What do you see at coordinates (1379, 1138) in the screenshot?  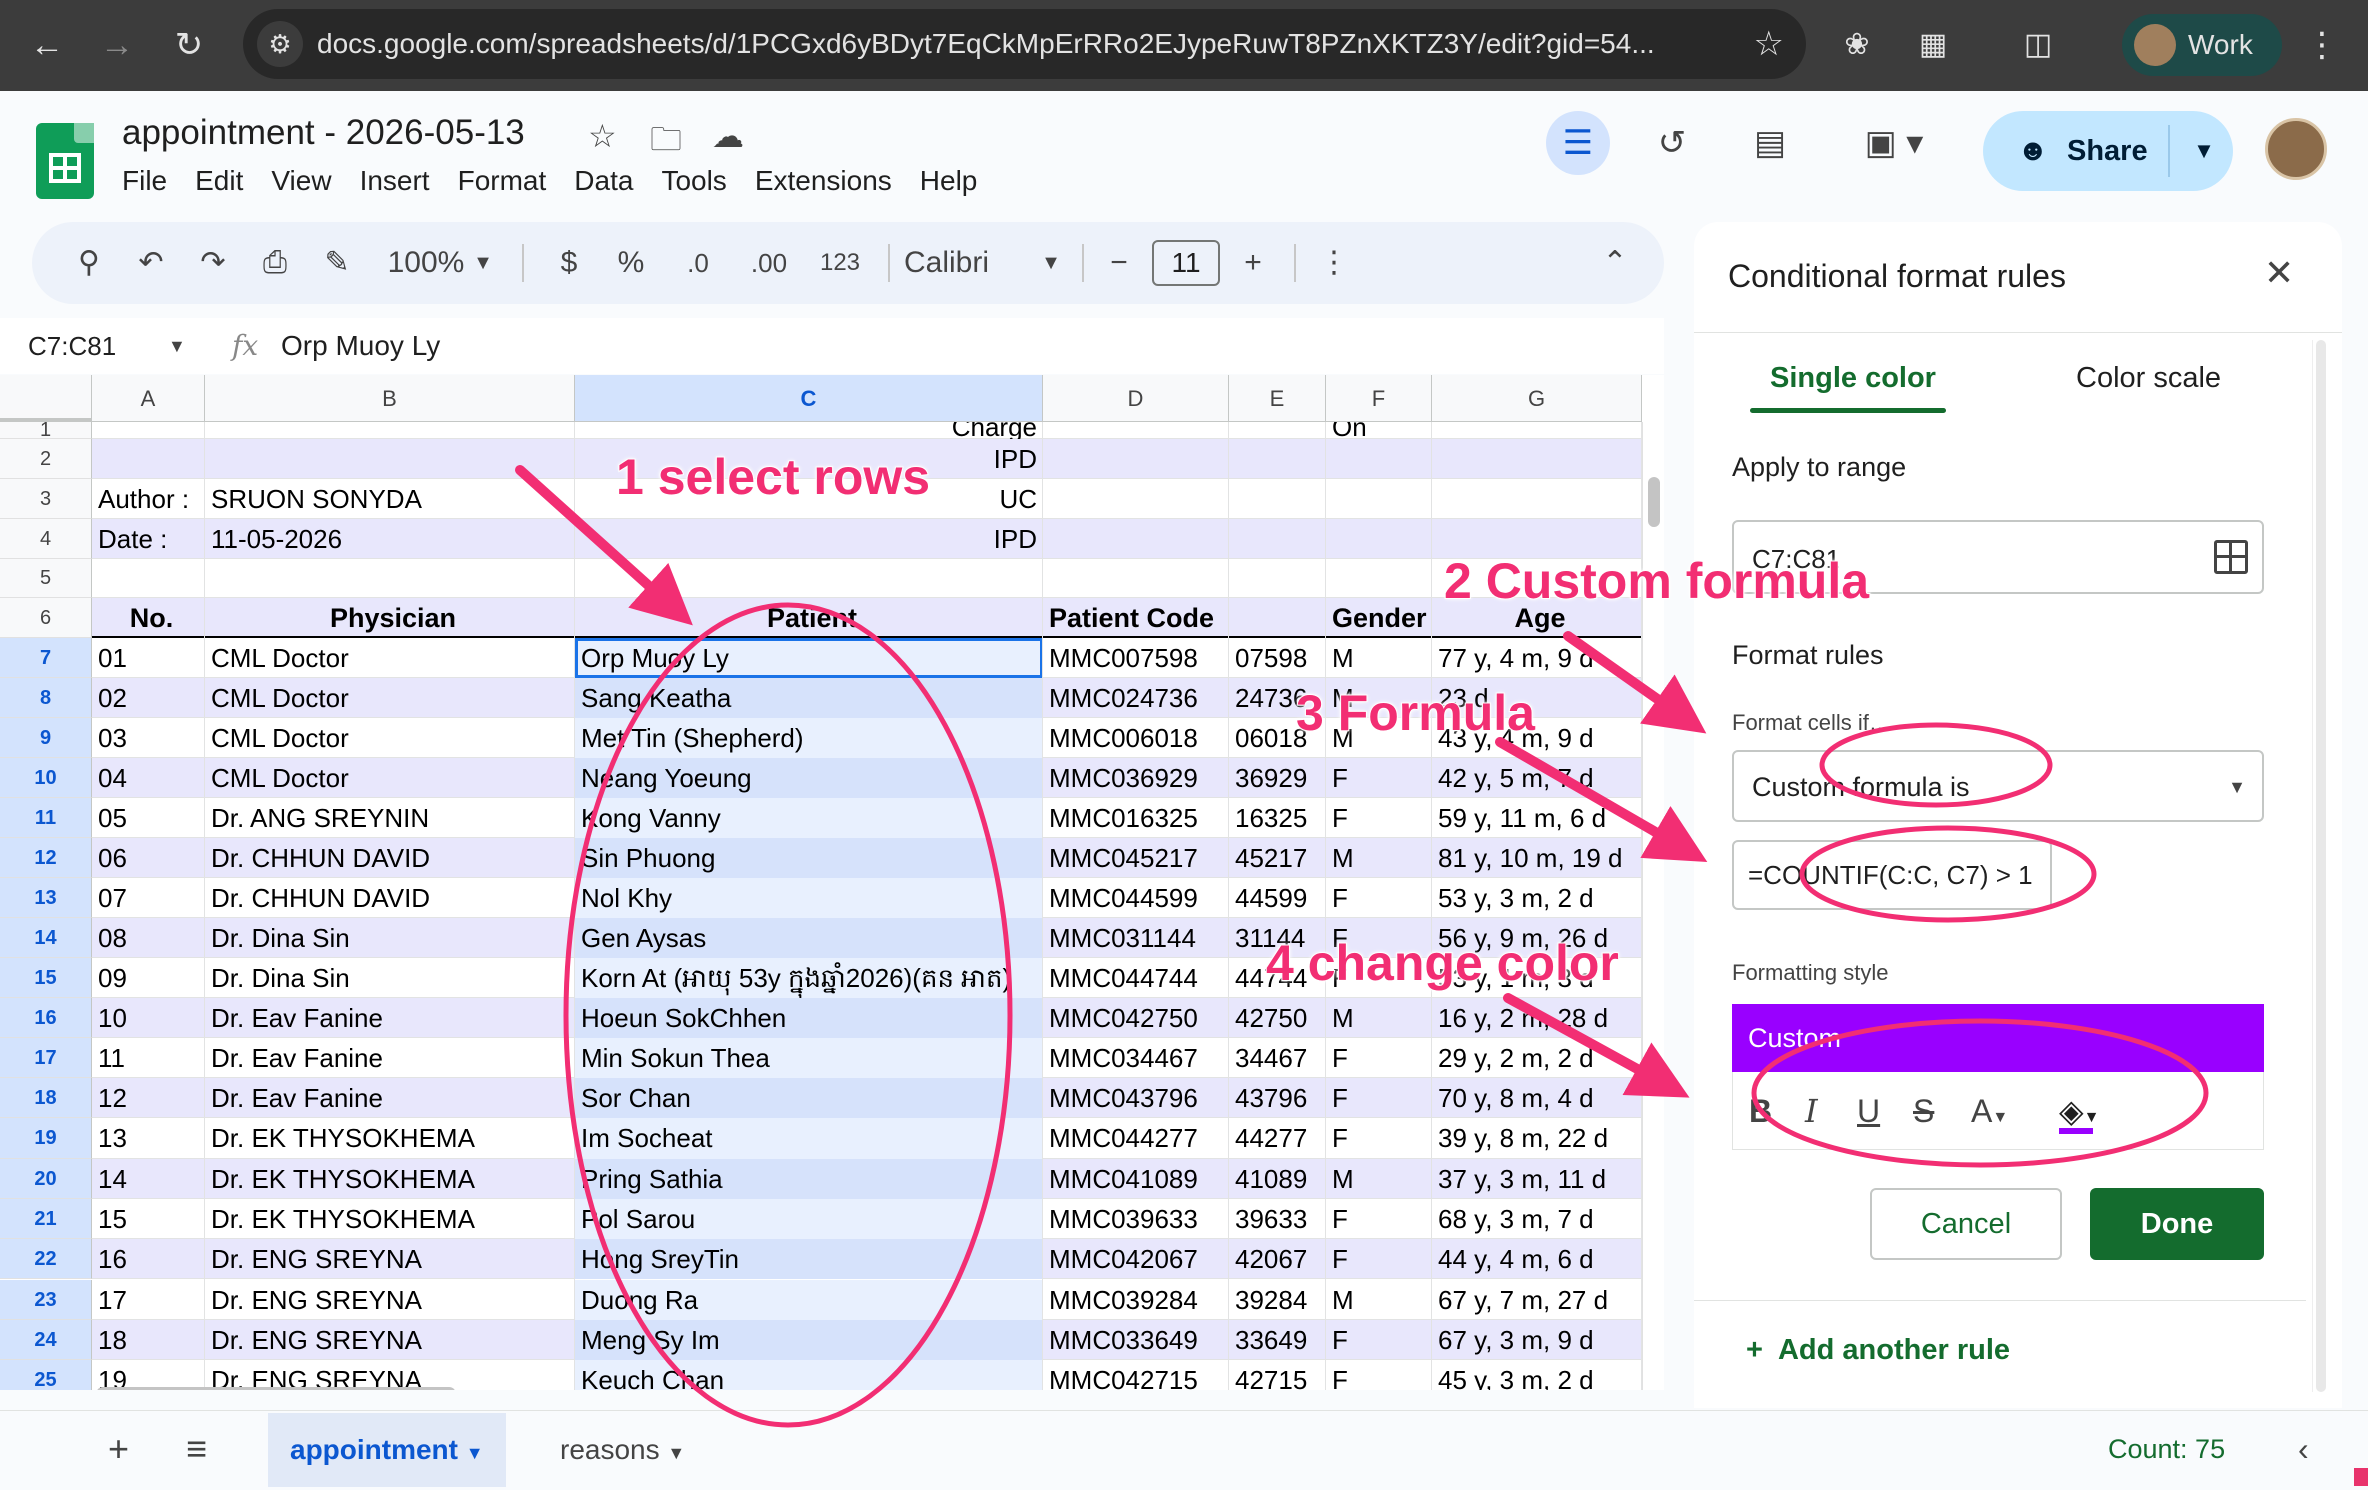 I see `cell-f-19: F` at bounding box center [1379, 1138].